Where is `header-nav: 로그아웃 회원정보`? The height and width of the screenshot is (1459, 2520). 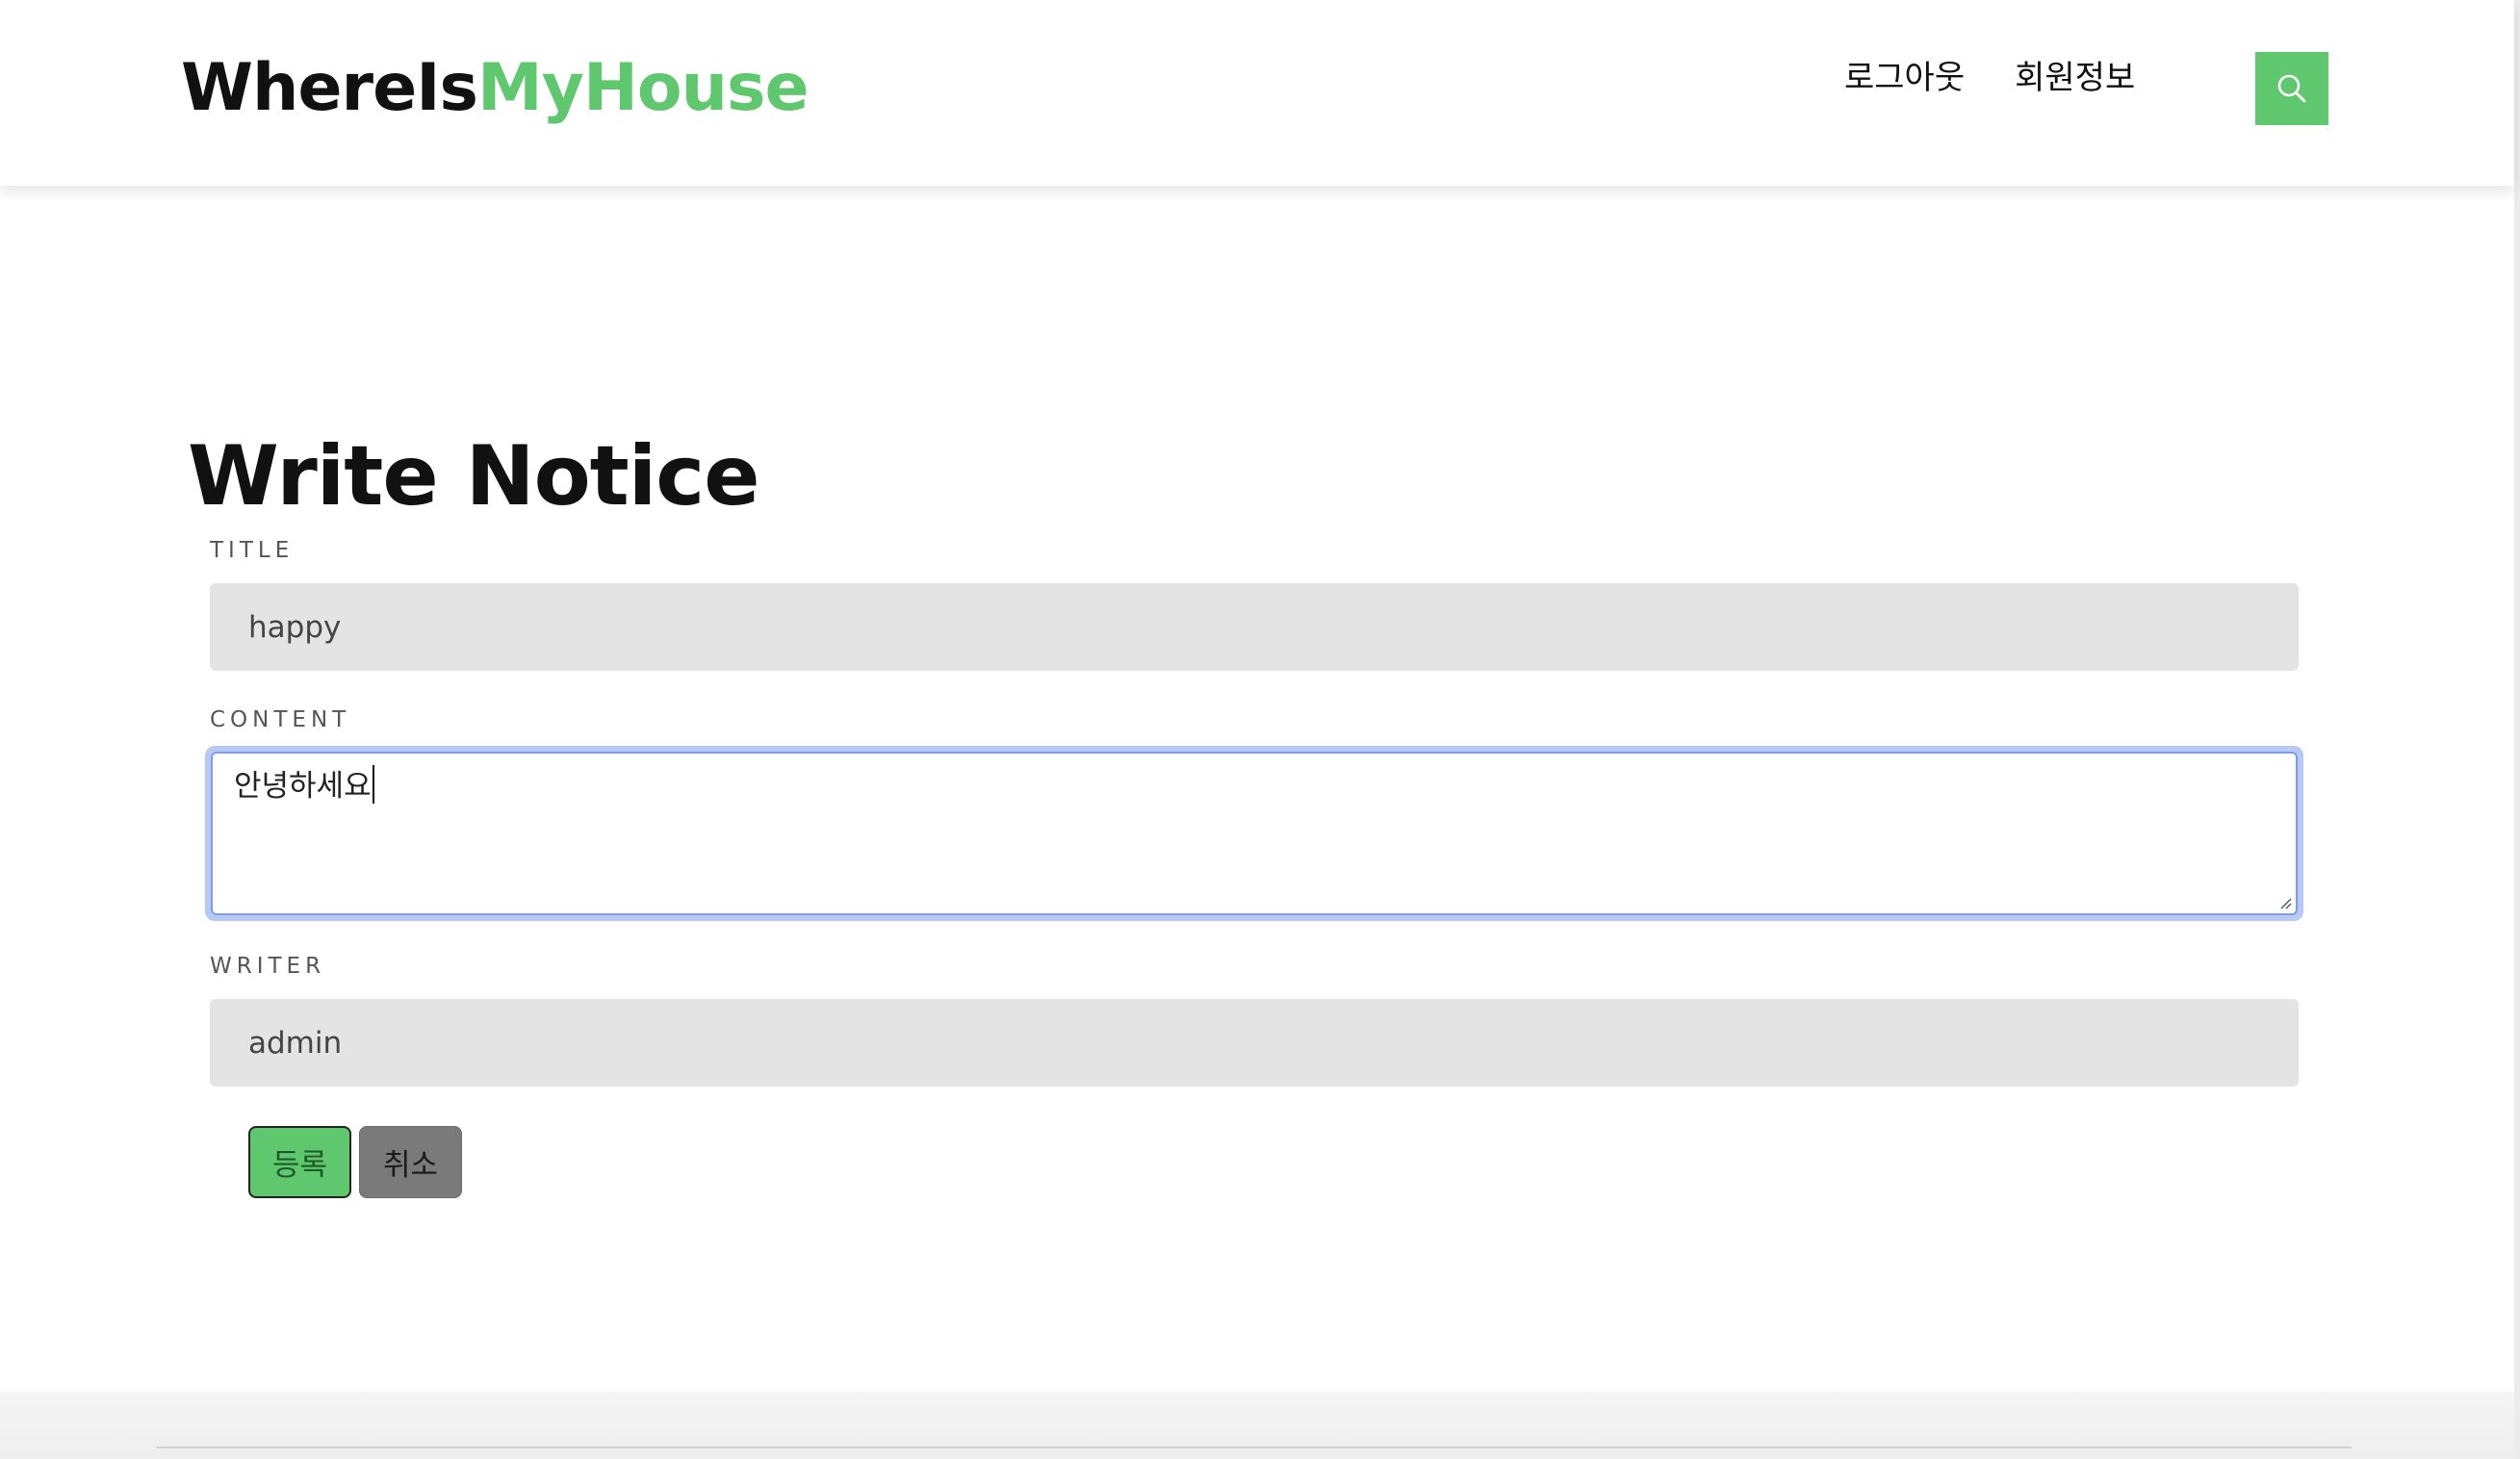 header-nav: 로그아웃 회원정보 is located at coordinates (1989, 78).